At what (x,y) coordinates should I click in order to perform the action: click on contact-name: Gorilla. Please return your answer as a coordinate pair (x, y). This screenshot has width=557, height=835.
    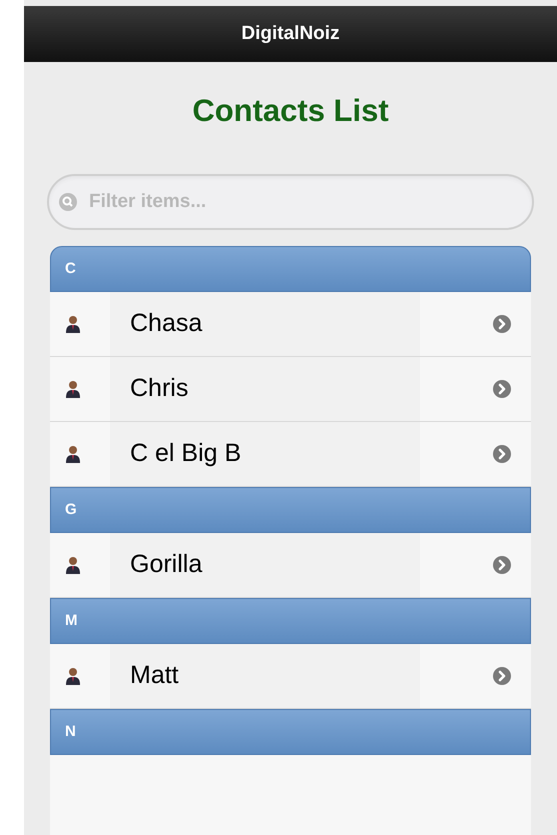
    Looking at the image, I should click on (166, 564).